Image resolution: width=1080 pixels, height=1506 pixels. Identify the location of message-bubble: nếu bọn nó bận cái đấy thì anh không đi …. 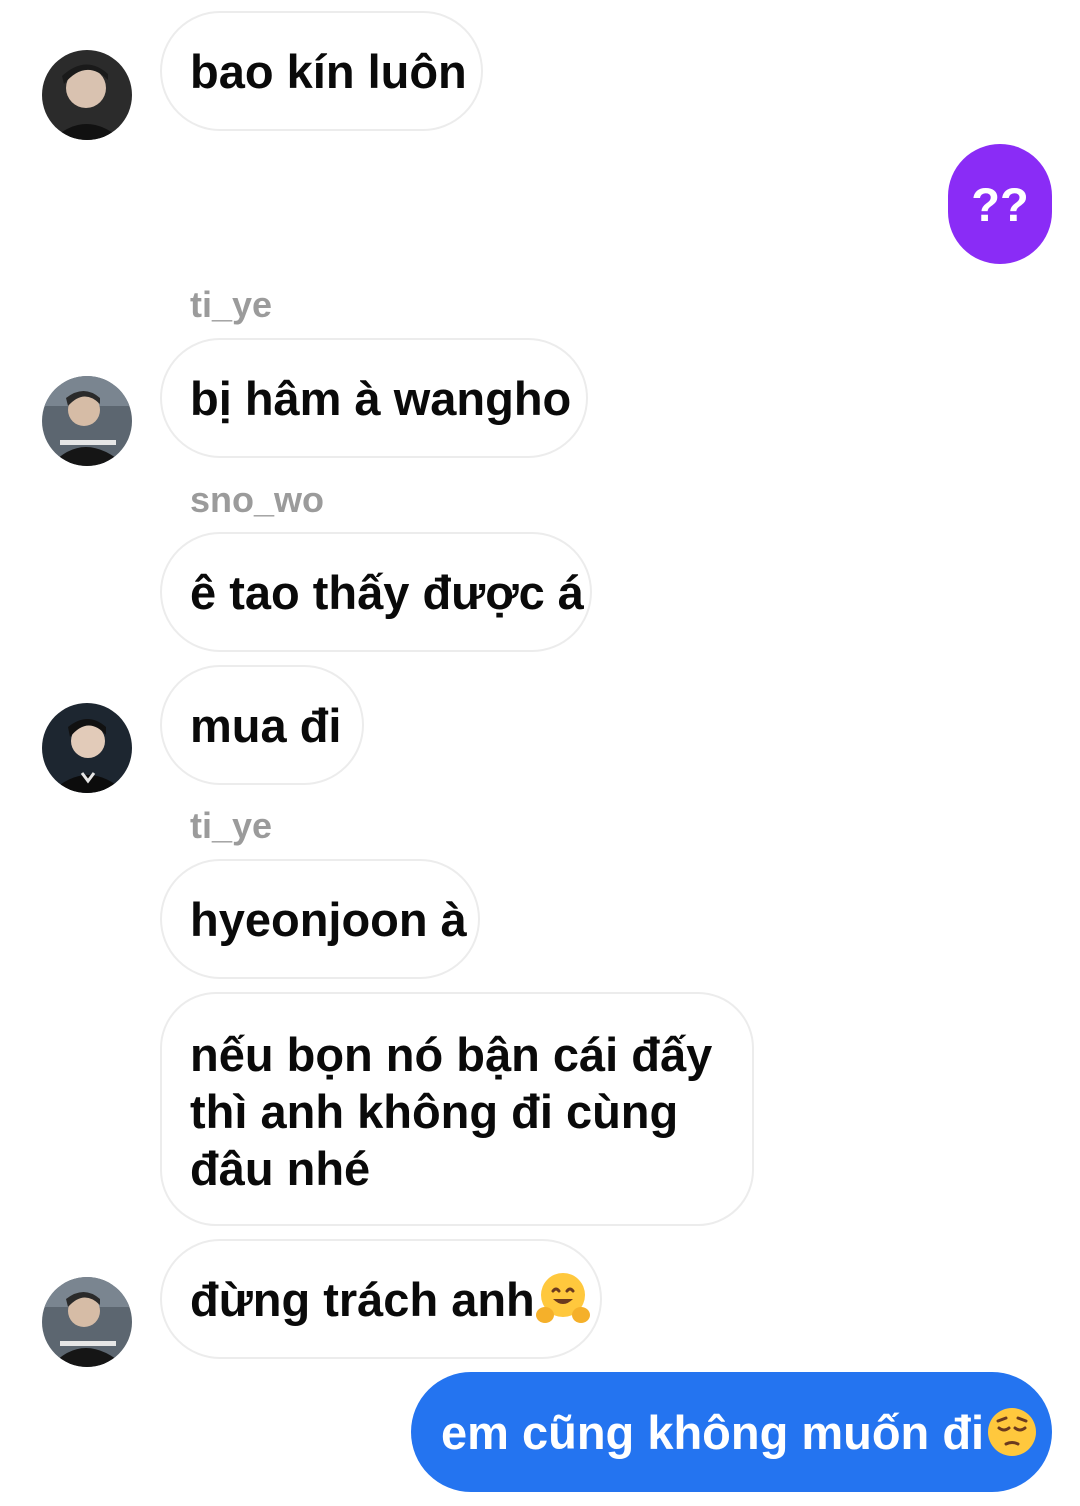
(457, 1109).